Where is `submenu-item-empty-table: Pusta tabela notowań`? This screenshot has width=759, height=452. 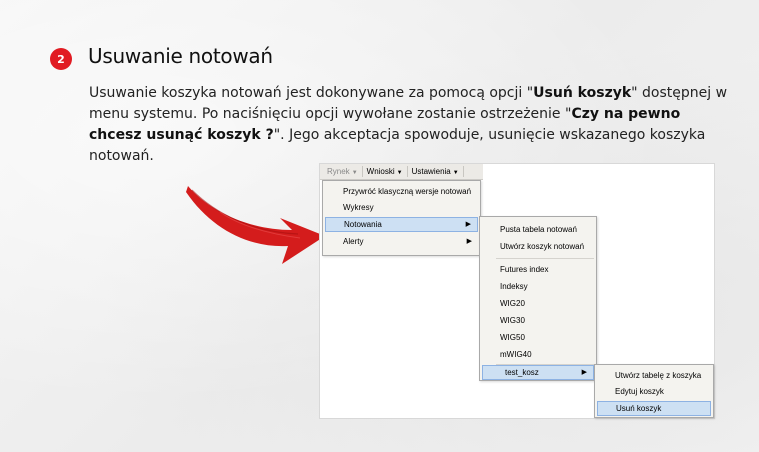 submenu-item-empty-table: Pusta tabela notowań is located at coordinates (538, 229).